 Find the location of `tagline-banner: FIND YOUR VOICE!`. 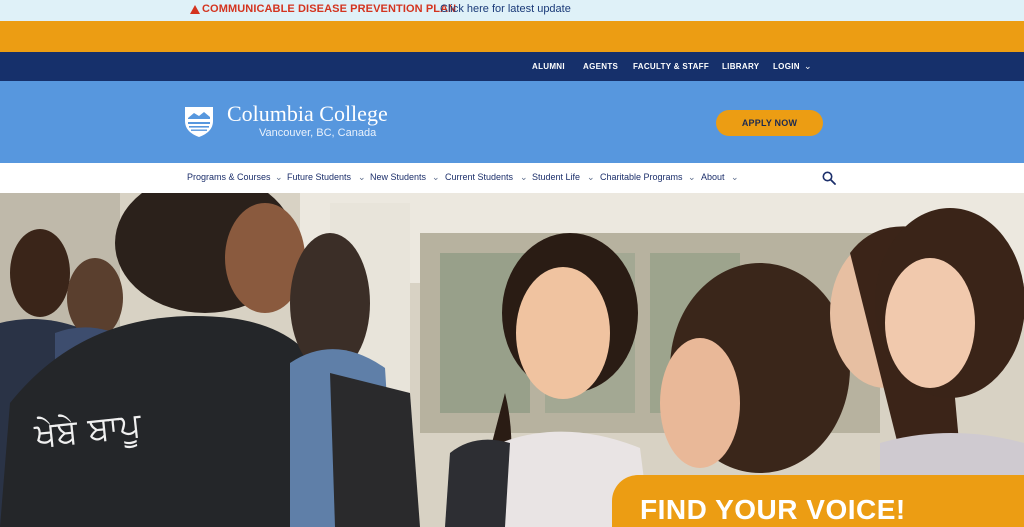

tagline-banner: FIND YOUR VOICE! is located at coordinates (818, 501).